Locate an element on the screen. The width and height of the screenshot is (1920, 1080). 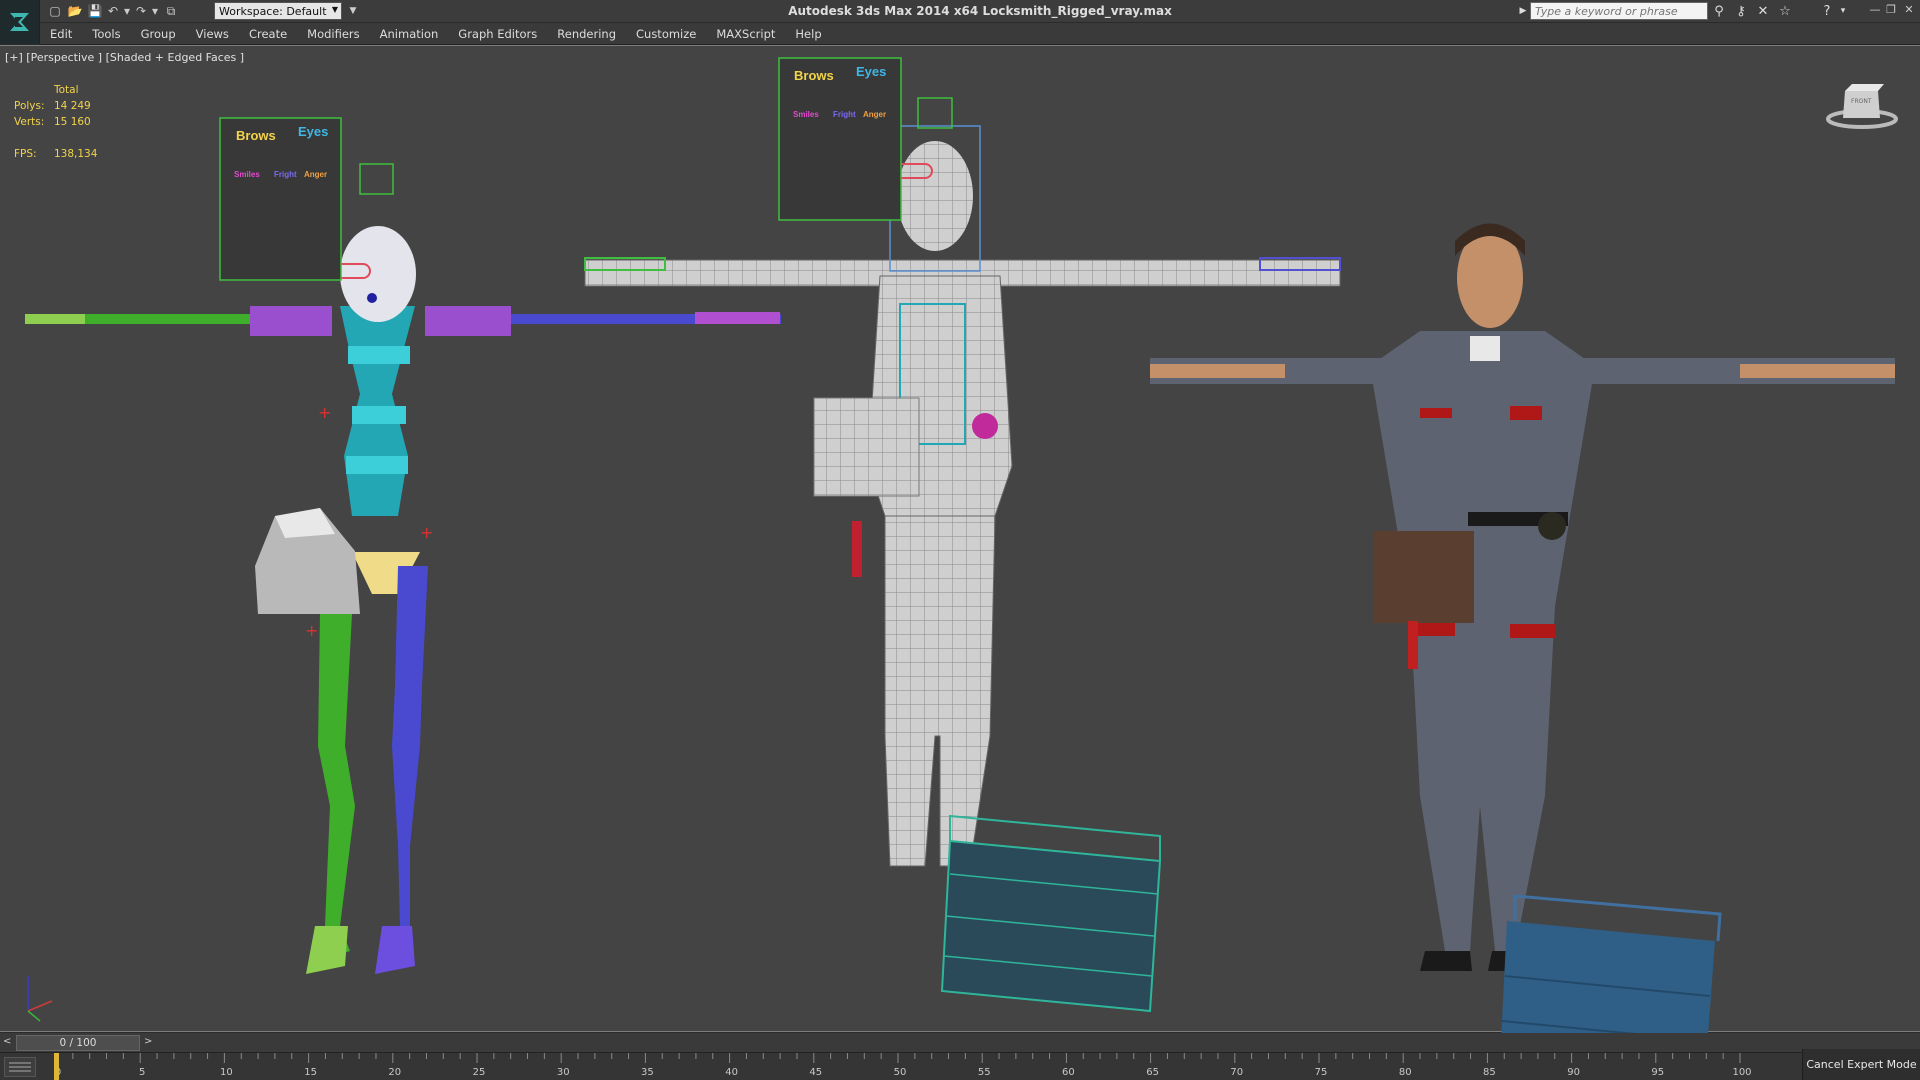
menu-maxscript: MAXScript is located at coordinates (745, 34).